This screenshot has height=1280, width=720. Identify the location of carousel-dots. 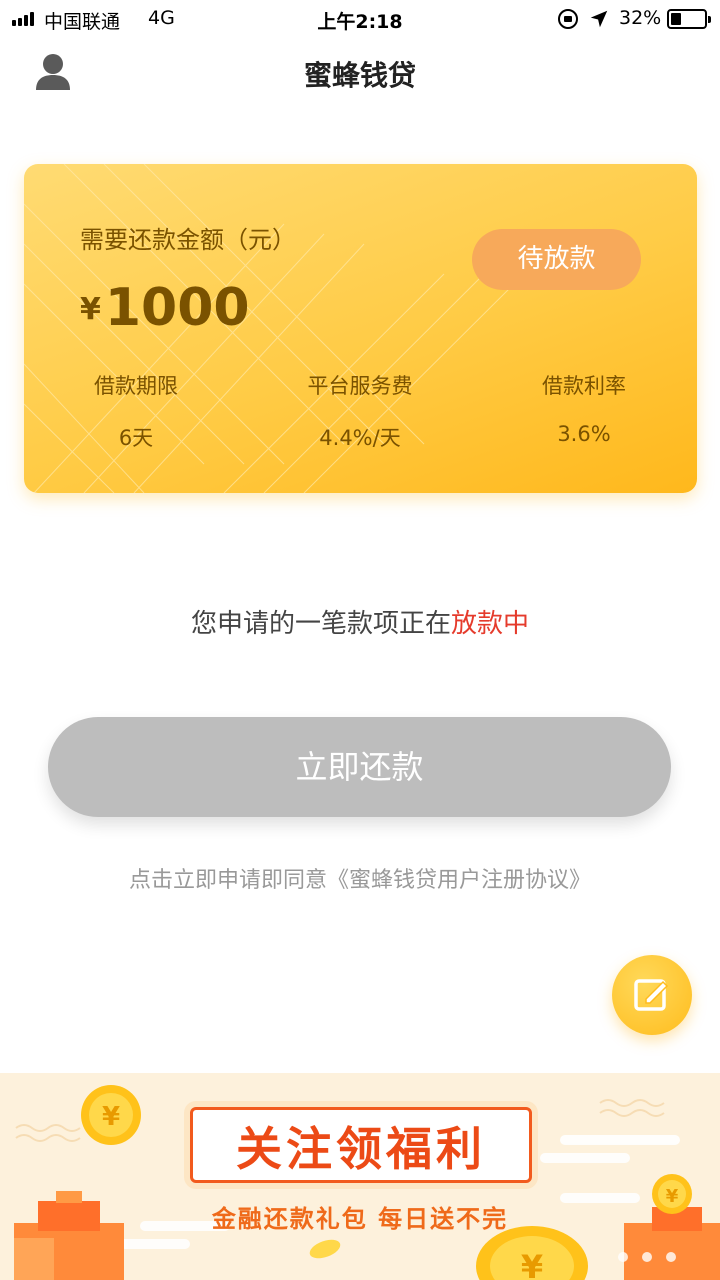
(647, 1257).